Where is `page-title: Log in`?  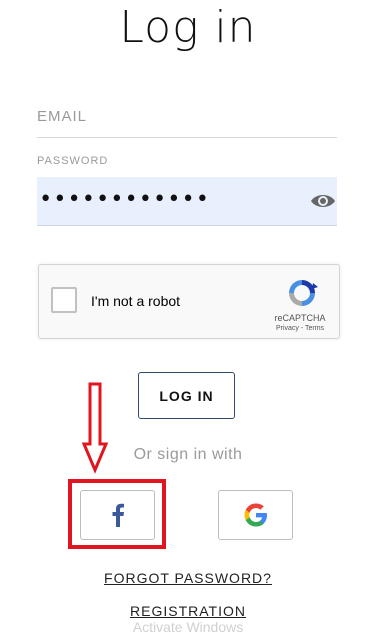
page-title: Log in is located at coordinates (188, 27).